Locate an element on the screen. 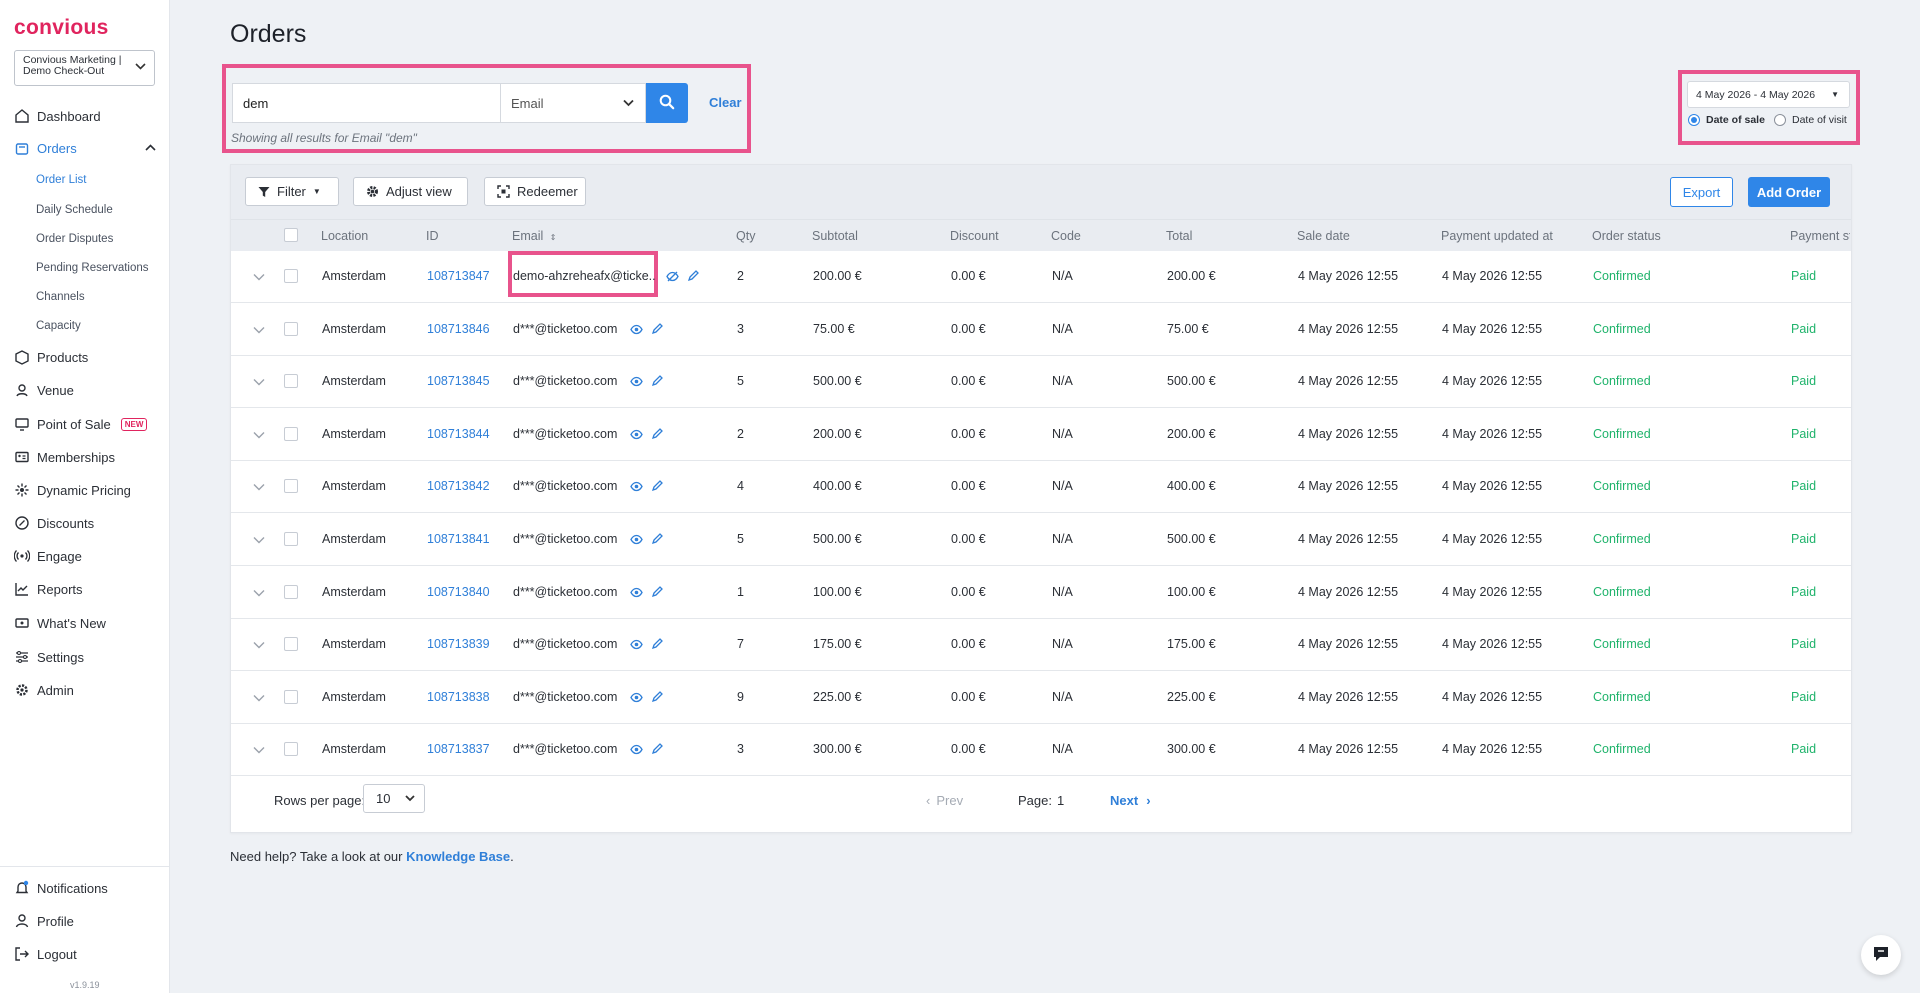 The image size is (1920, 993). chat-button is located at coordinates (1881, 955).